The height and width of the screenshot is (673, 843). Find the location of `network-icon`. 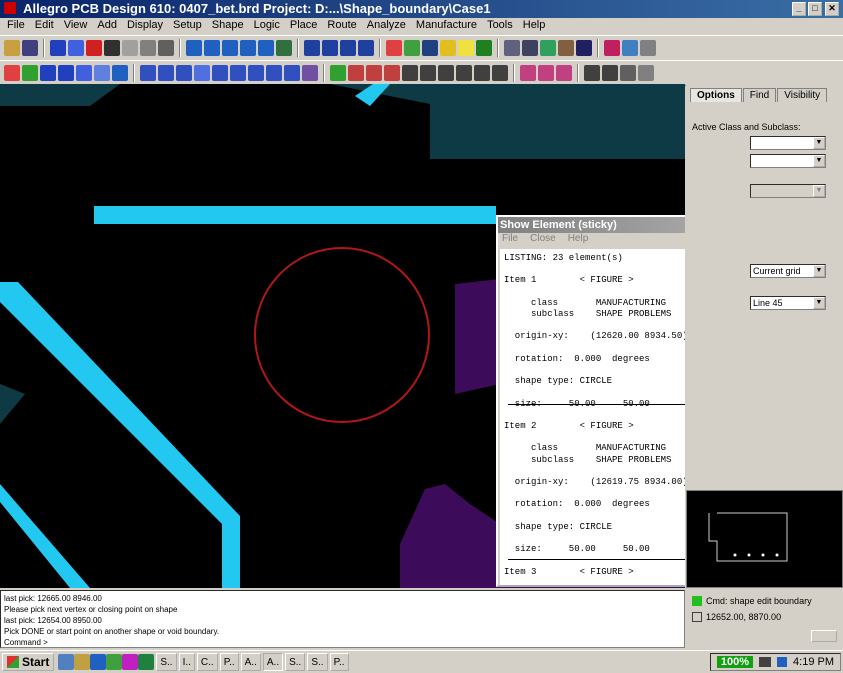

network-icon is located at coordinates (782, 662).